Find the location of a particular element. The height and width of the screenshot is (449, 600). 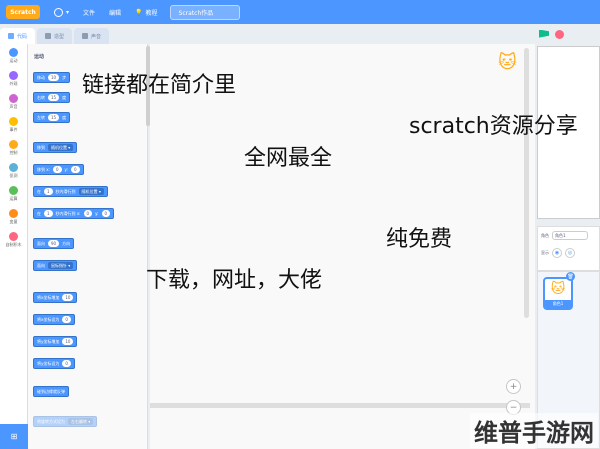

sprite-card: 🐱 角色1 is located at coordinates (558, 293).